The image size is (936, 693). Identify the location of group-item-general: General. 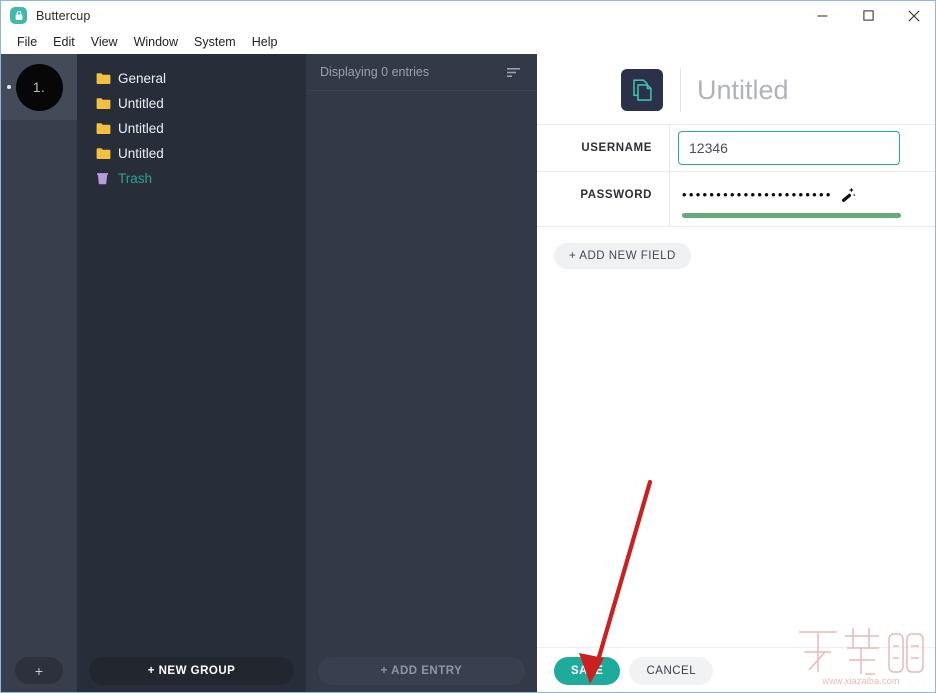
(191, 78).